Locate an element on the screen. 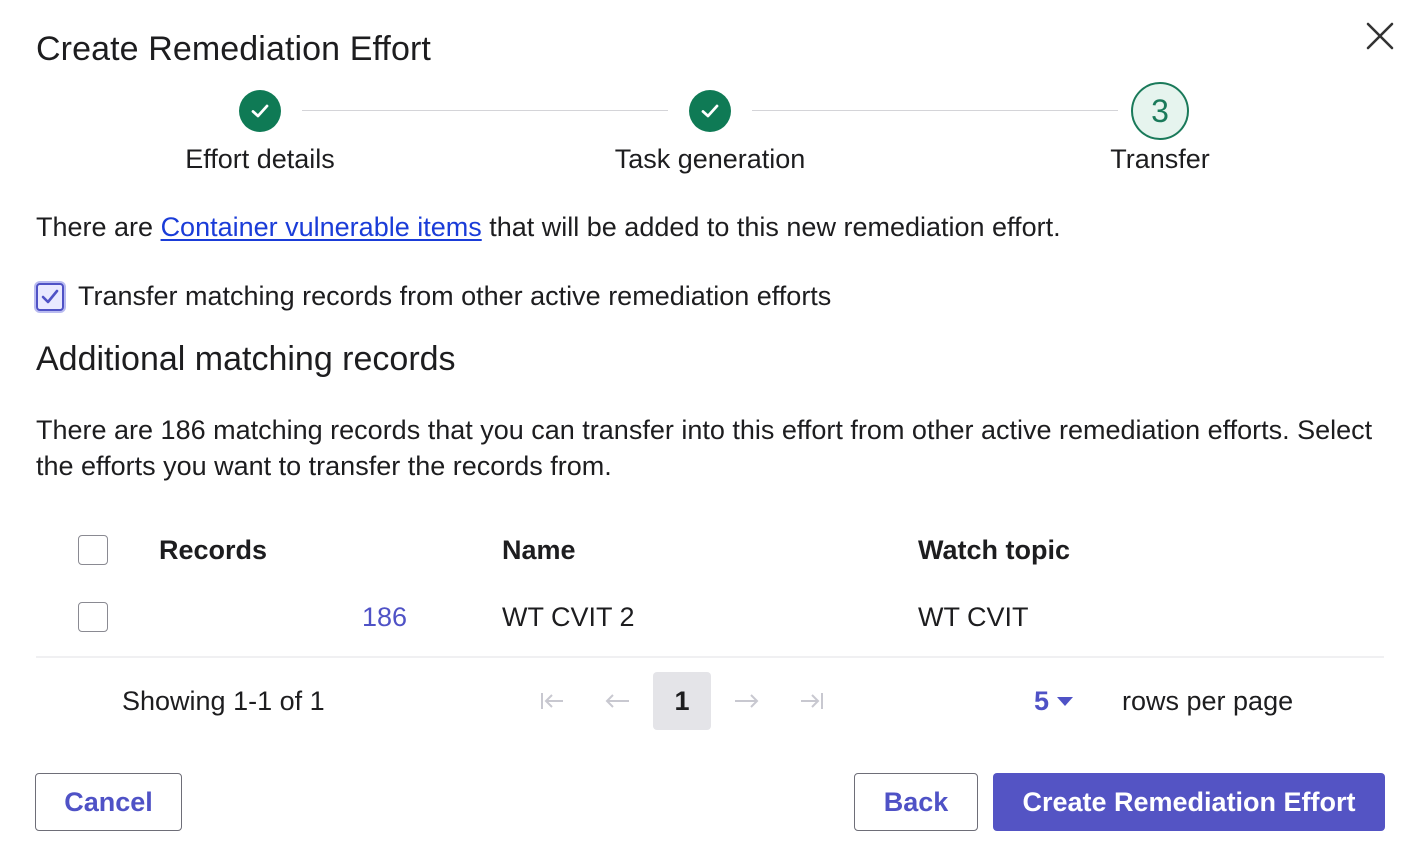 This screenshot has width=1414, height=866. column-header-records: Records is located at coordinates (213, 550).